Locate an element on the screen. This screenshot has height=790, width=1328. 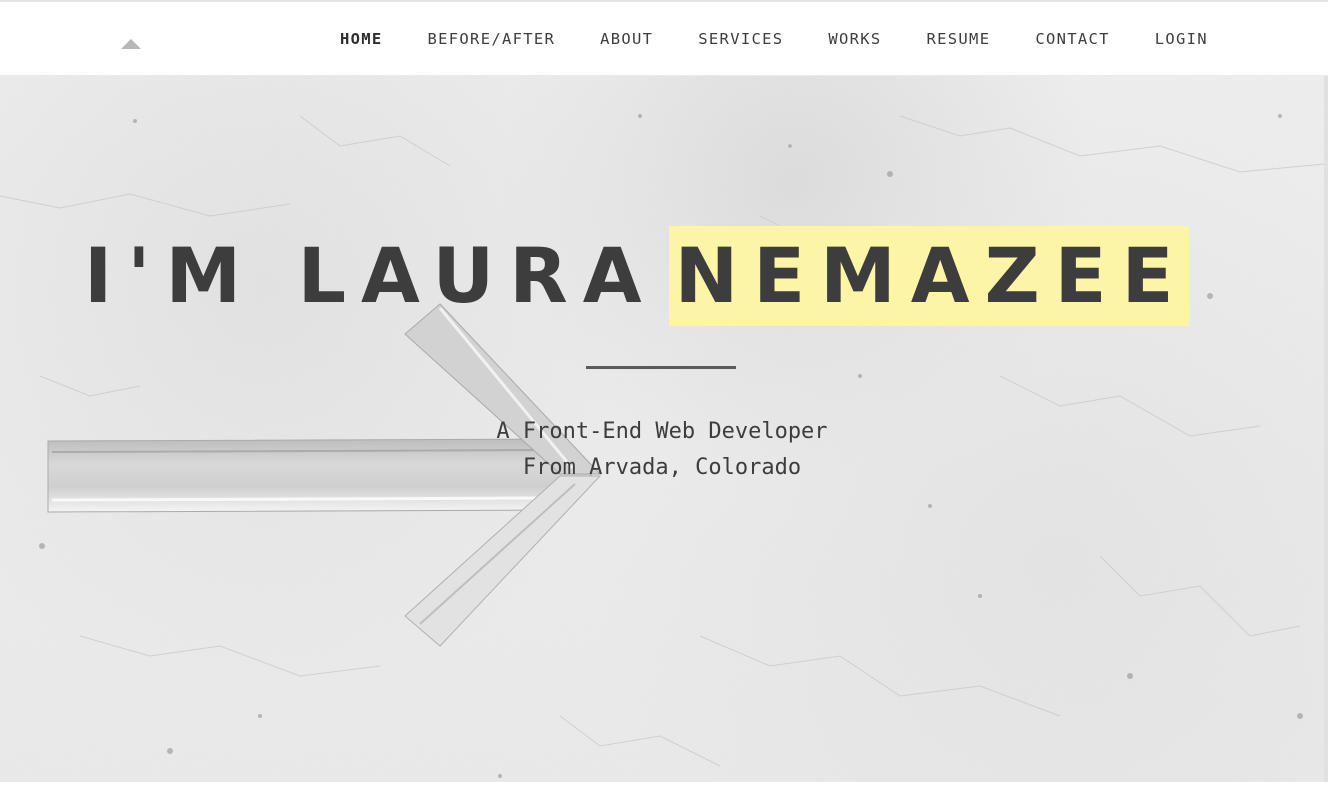
hero-title: I'M LAURA NEMAZEE is located at coordinates (636, 276).